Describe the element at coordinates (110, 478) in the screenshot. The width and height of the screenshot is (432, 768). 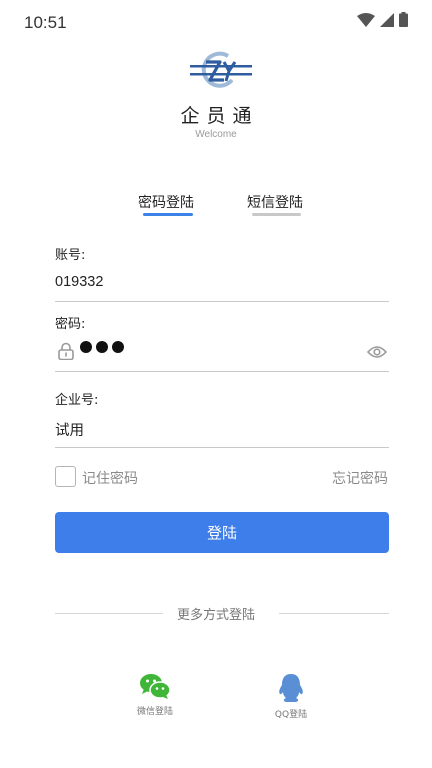
I see `remember-password-label: 记住密码` at that location.